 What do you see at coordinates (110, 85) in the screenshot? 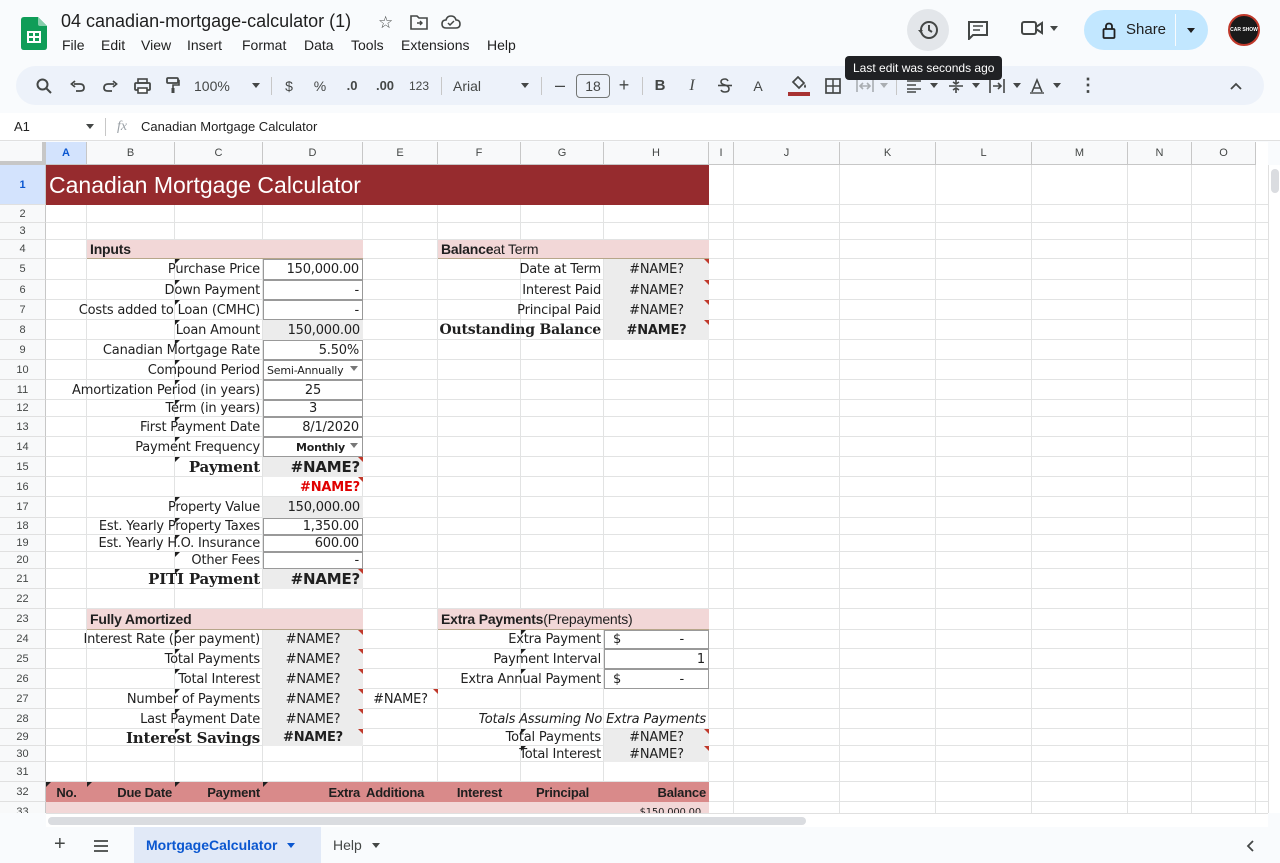
I see `redo-icon` at bounding box center [110, 85].